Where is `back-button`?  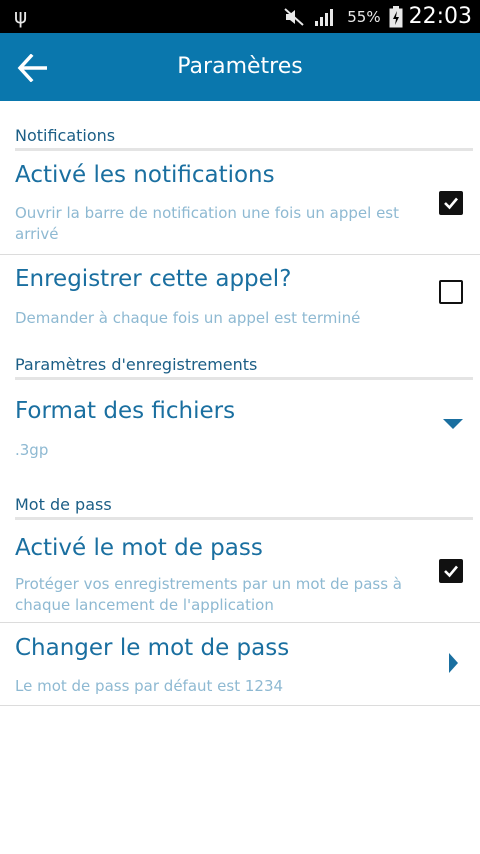
back-button is located at coordinates (33, 68).